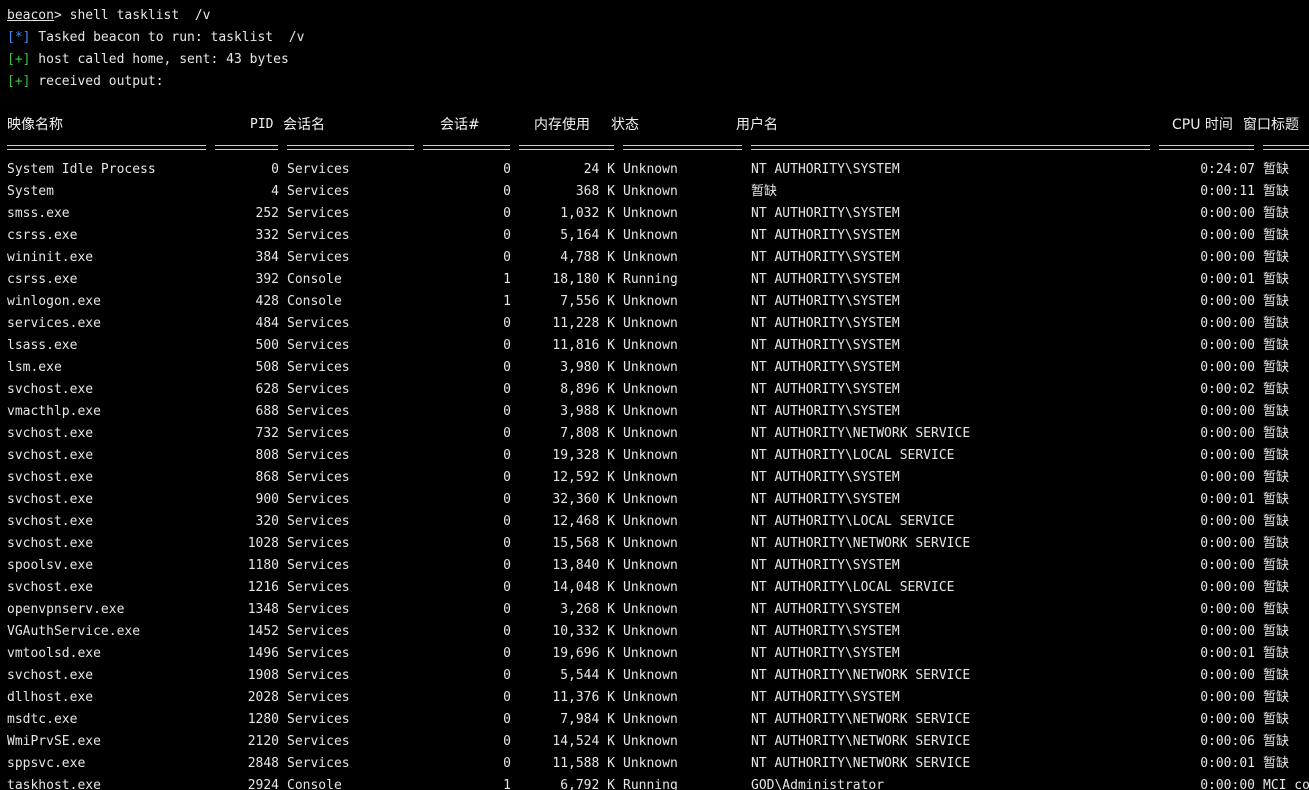 The width and height of the screenshot is (1309, 790). I want to click on cell-memory-usage: 32,360 K, so click(583, 499).